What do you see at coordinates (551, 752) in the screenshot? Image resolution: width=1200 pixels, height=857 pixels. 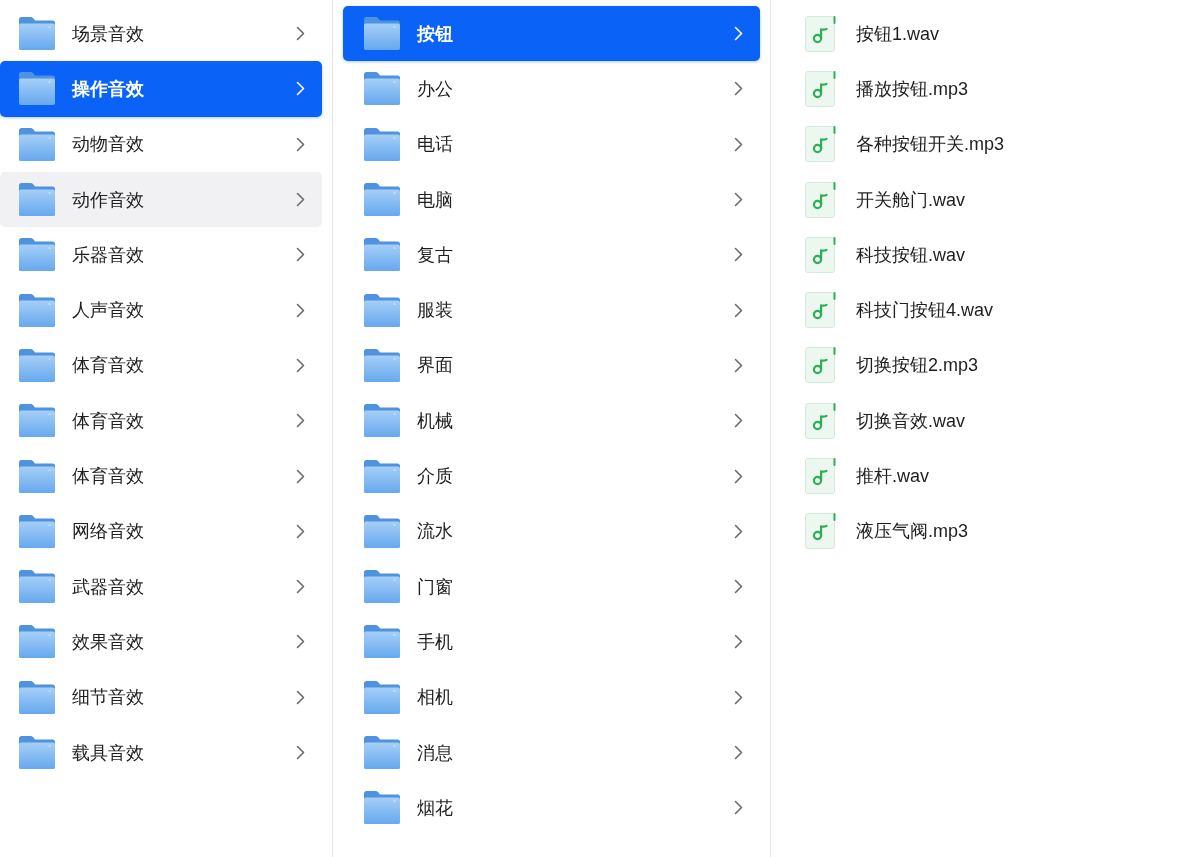 I see `folder-item: 消息` at bounding box center [551, 752].